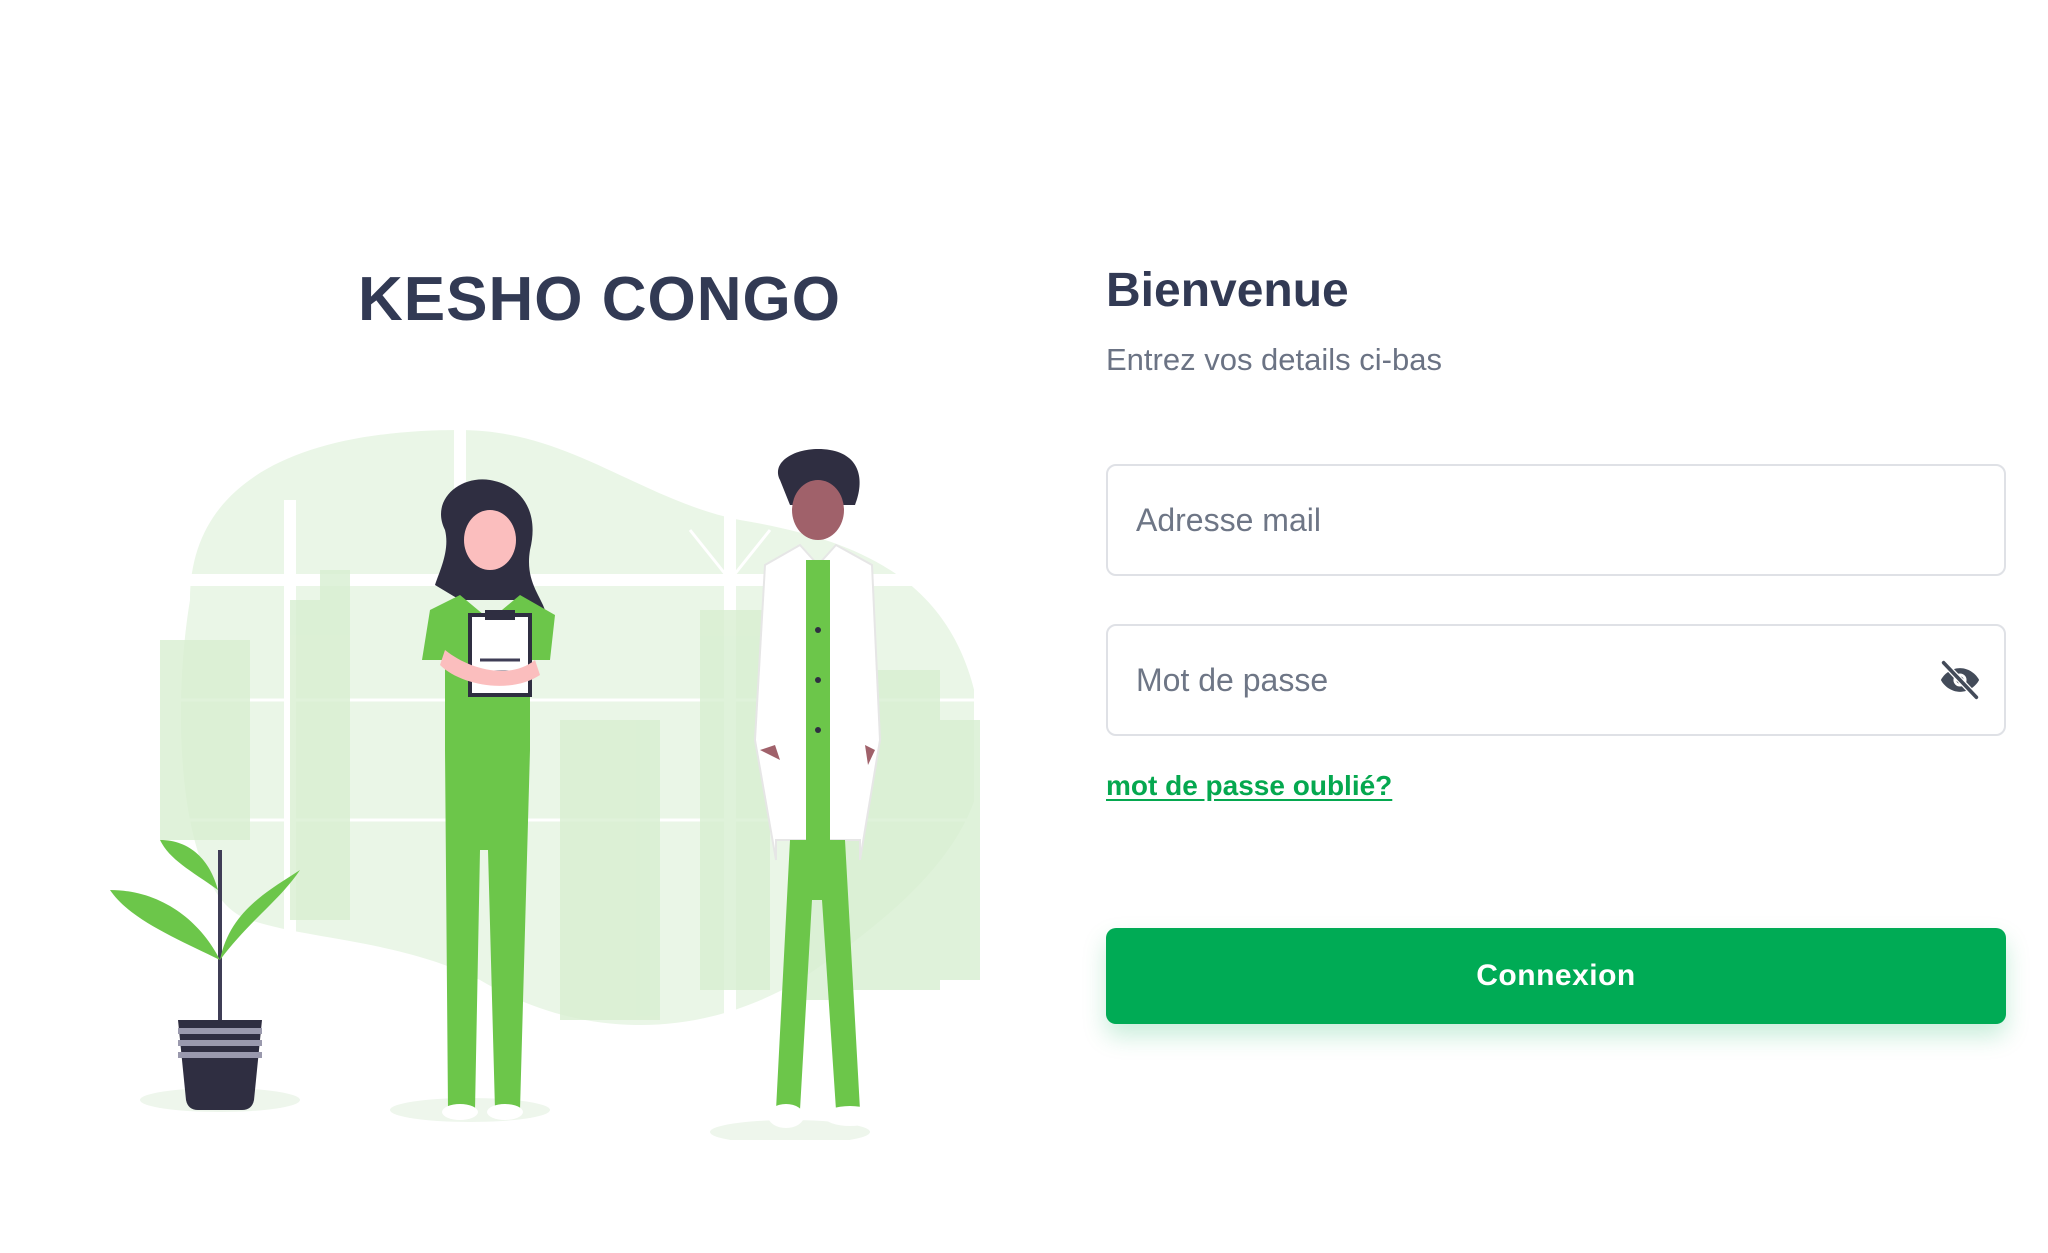 The height and width of the screenshot is (1253, 2048). I want to click on brand-title: KESHO CONGO, so click(599, 299).